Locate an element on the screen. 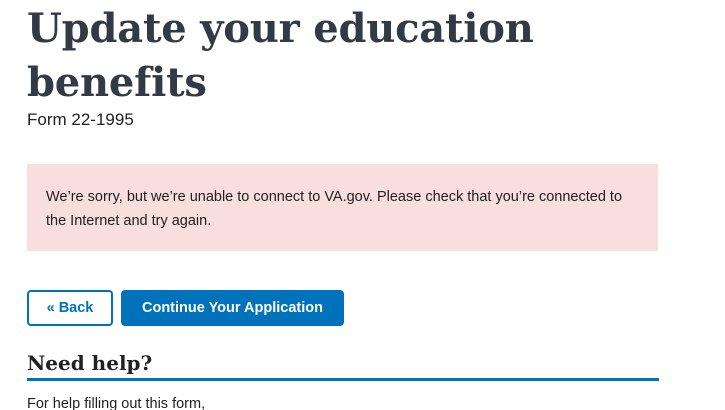 This screenshot has height=410, width=725. continue-application-button: Continue Your Application is located at coordinates (232, 308).